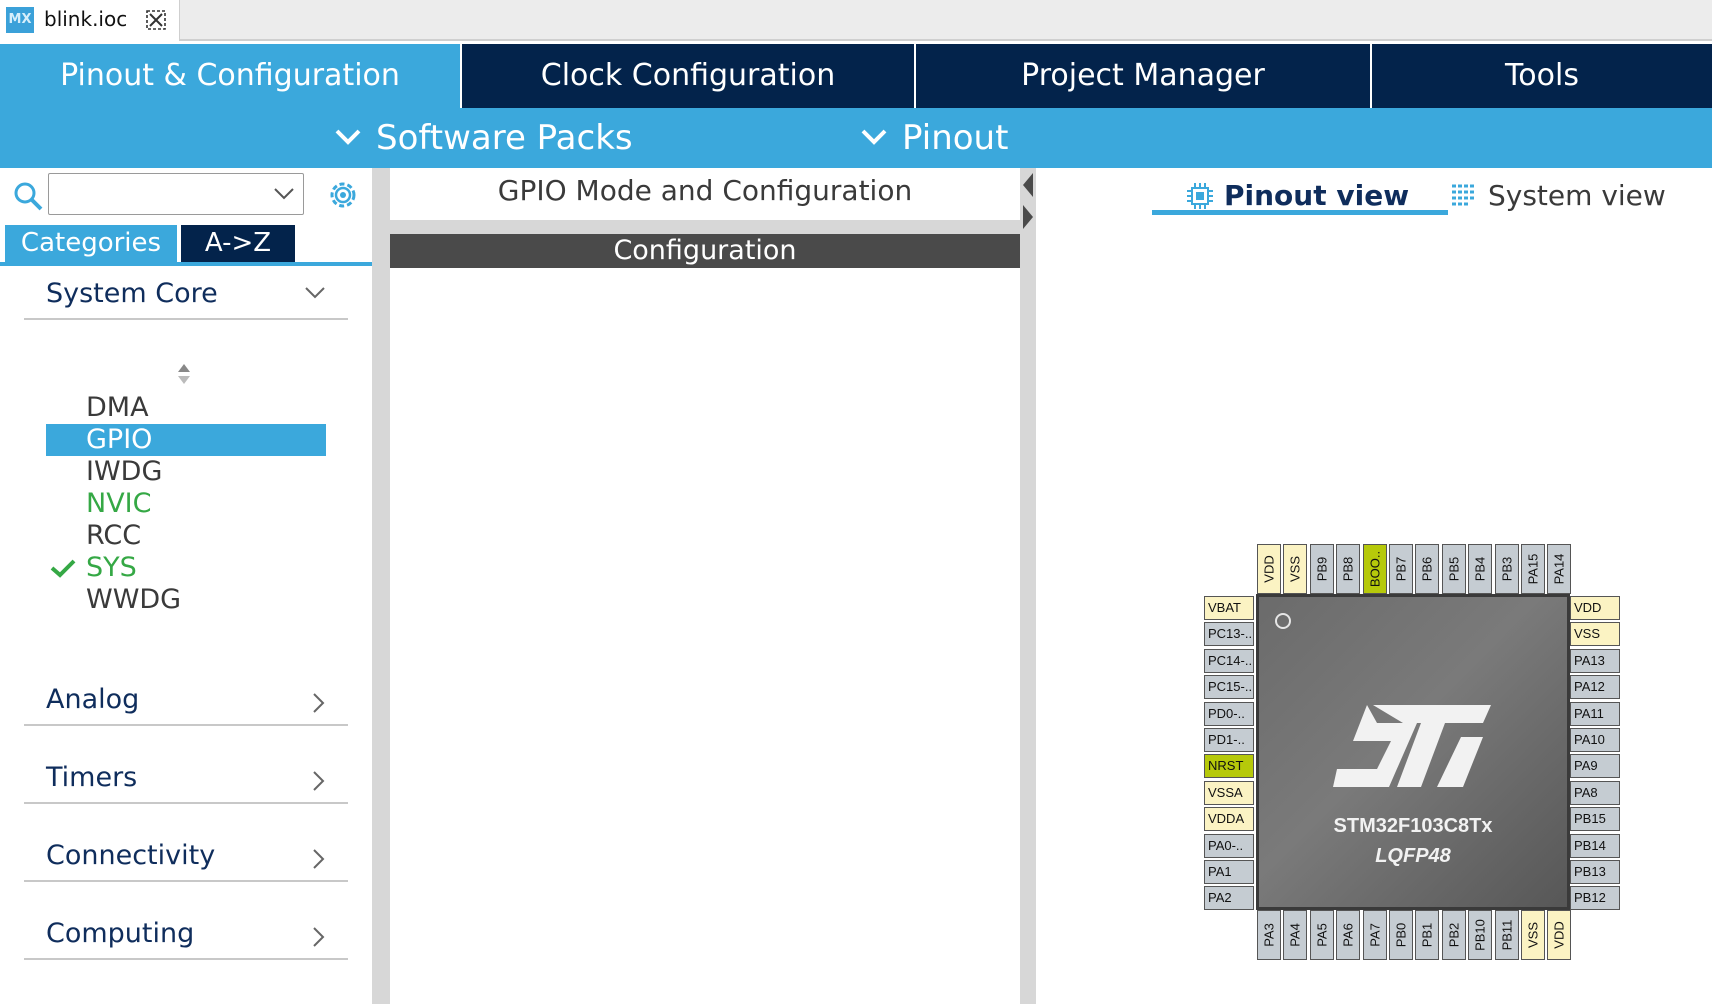  Describe the element at coordinates (1413, 752) in the screenshot. I see `chip-package: STM32F103C8Tx LQFP48` at that location.